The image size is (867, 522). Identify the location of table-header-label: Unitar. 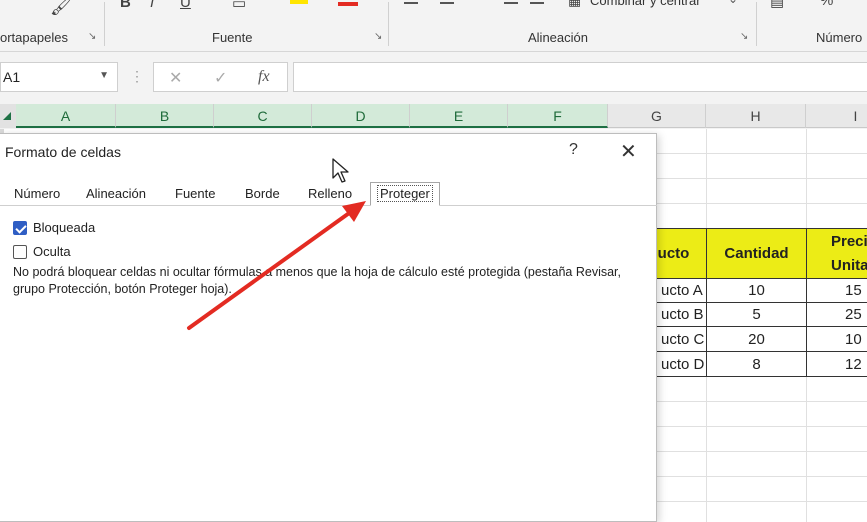
(849, 265).